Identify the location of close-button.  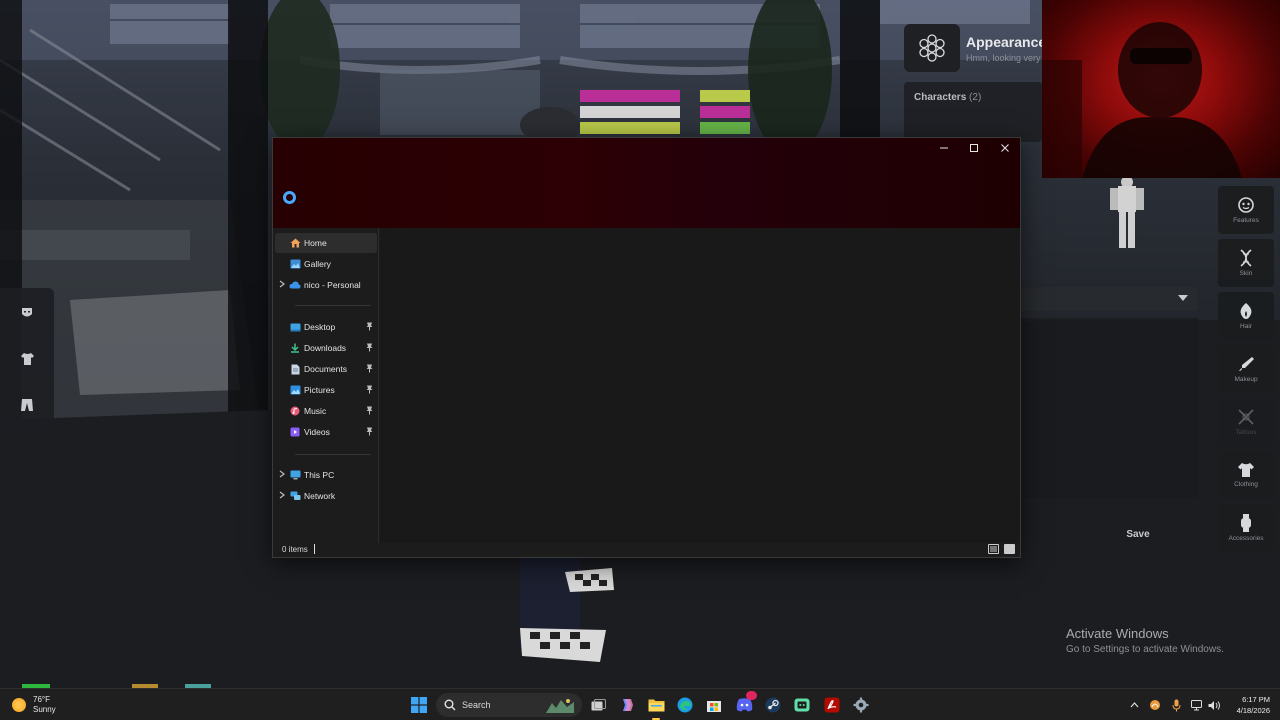
(1005, 148).